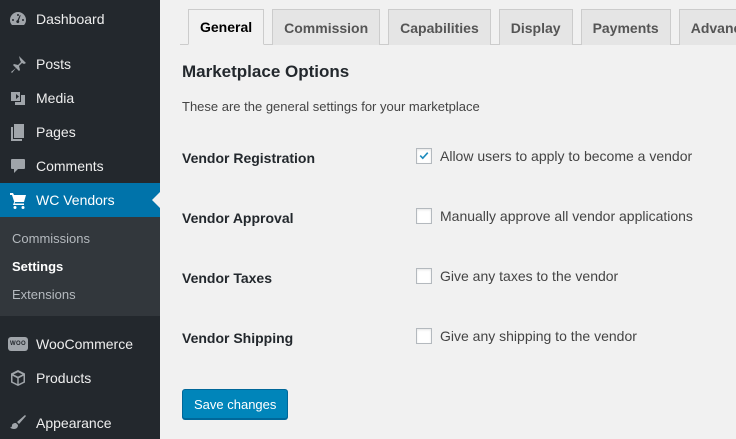 The image size is (736, 439). I want to click on checkbox-label: Manually approve all vendor applications, so click(566, 216).